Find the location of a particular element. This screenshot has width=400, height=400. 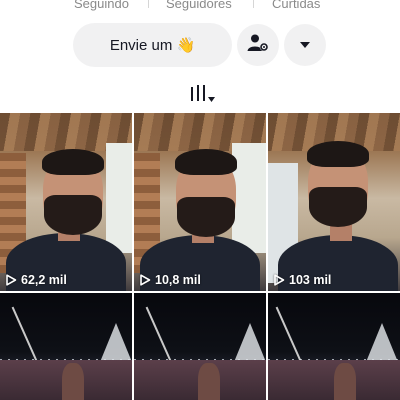

video-tile: 103 mil is located at coordinates (334, 202).